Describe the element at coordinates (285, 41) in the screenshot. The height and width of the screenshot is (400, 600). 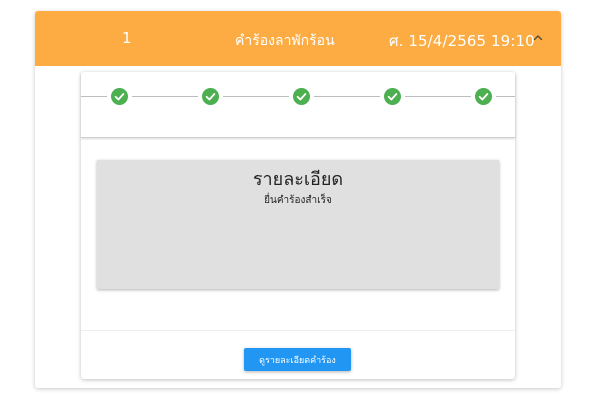
I see `request-title: คำร้องลาพักร้อน` at that location.